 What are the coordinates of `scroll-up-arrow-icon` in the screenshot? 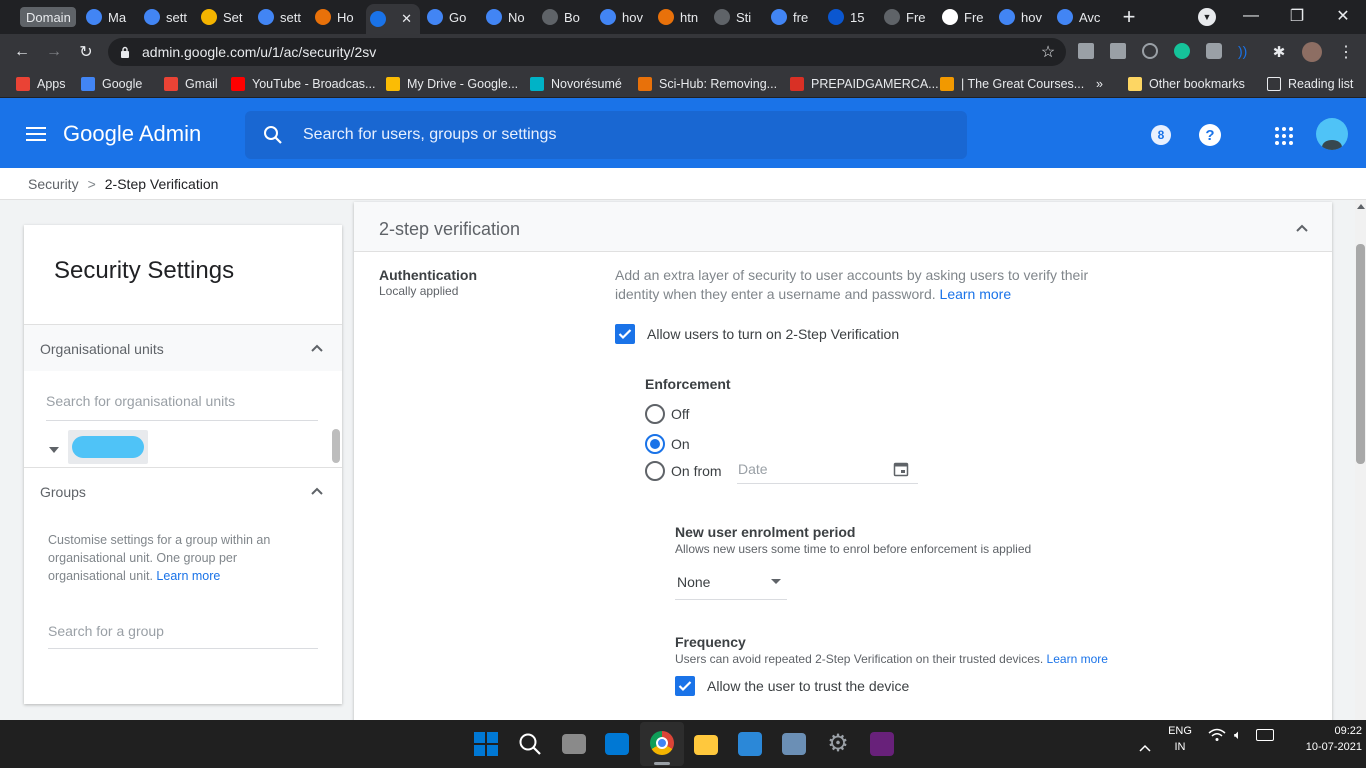 It's located at (1361, 206).